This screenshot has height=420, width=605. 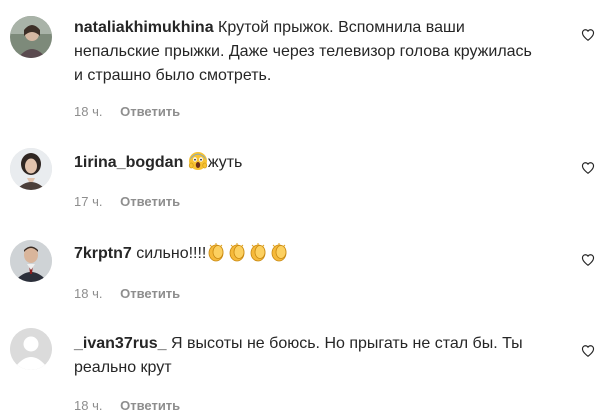 What do you see at coordinates (128, 162) in the screenshot?
I see `comment-username: 1irina_bogdan` at bounding box center [128, 162].